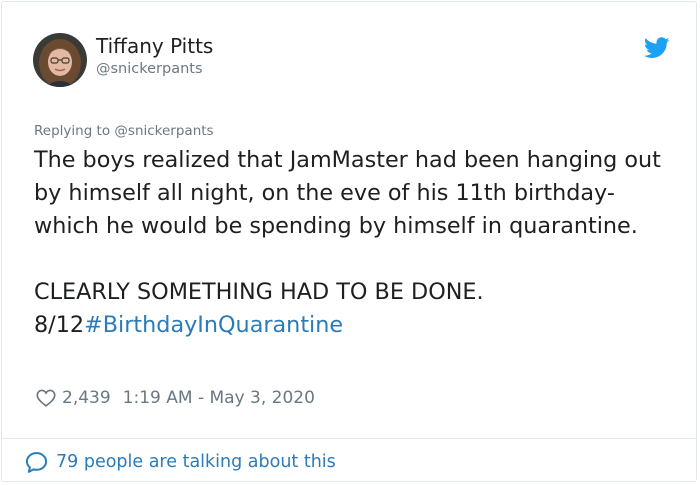 The width and height of the screenshot is (700, 485). What do you see at coordinates (149, 69) in the screenshot?
I see `author-handle: @snickerpants` at bounding box center [149, 69].